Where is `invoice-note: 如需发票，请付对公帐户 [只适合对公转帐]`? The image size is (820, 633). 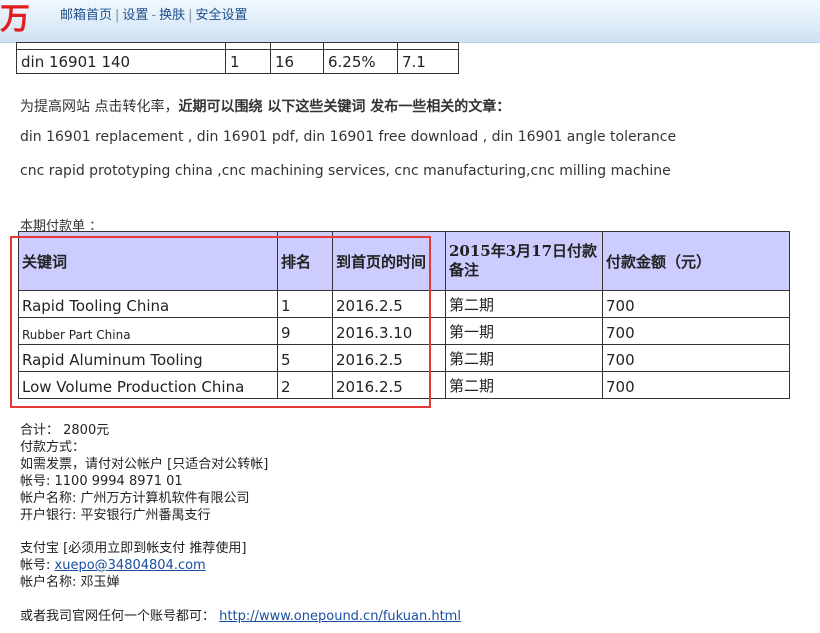
invoice-note: 如需发票，请付对公帐户 [只适合对公转帐] is located at coordinates (144, 464).